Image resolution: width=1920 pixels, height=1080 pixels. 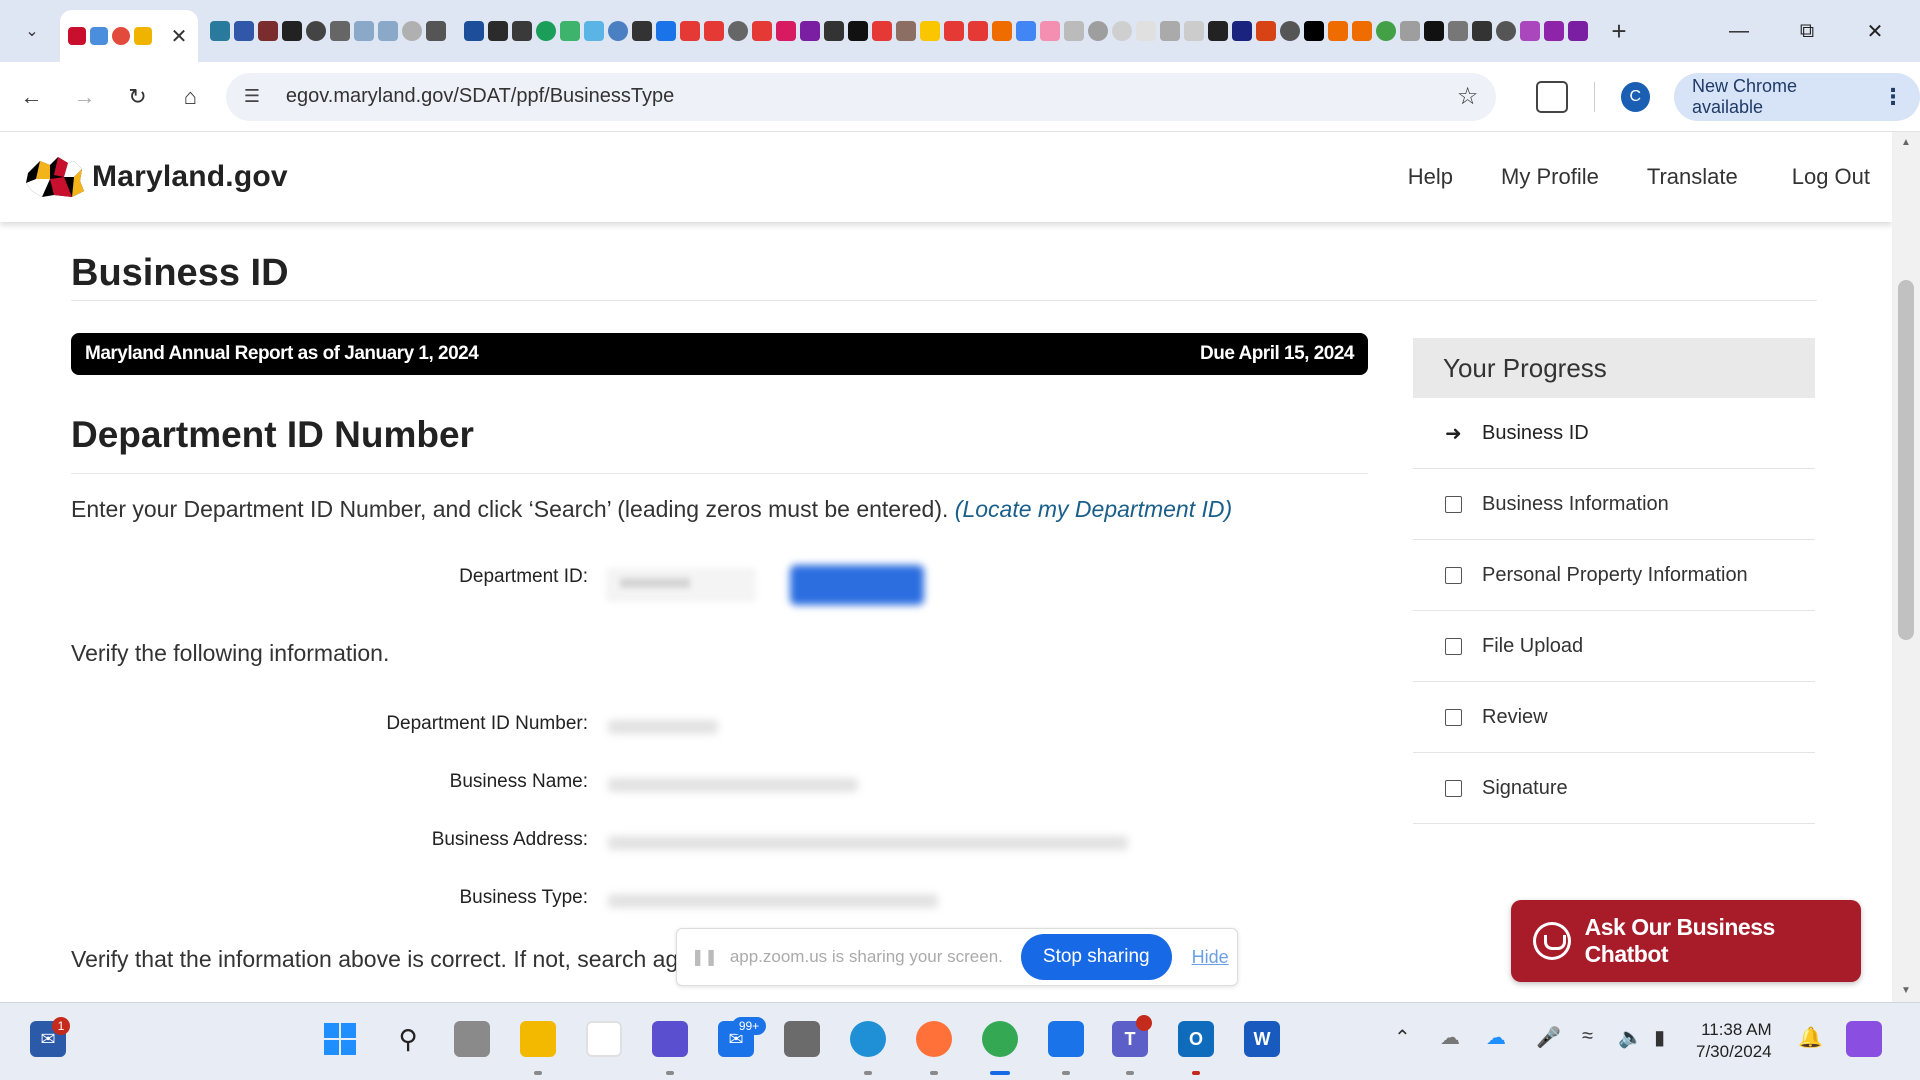 I want to click on minimize-icon: —, so click(x=1739, y=31).